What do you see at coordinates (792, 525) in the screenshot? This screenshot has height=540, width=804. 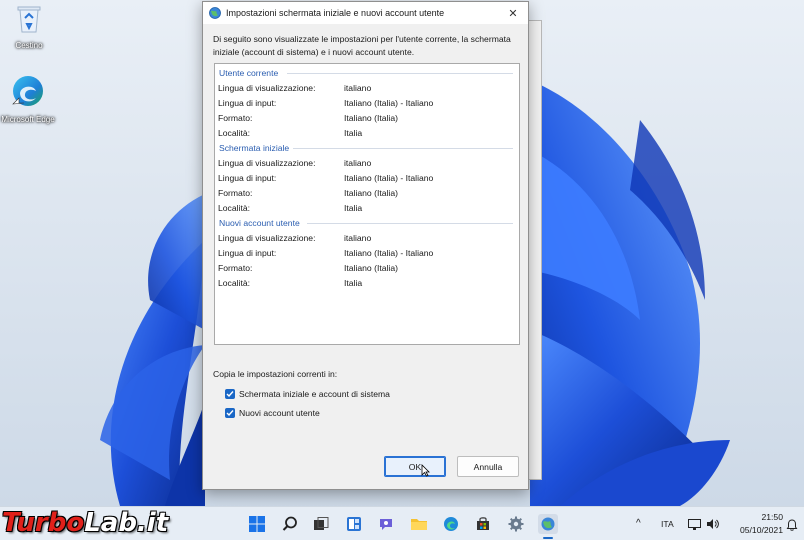 I see `notification-icon` at bounding box center [792, 525].